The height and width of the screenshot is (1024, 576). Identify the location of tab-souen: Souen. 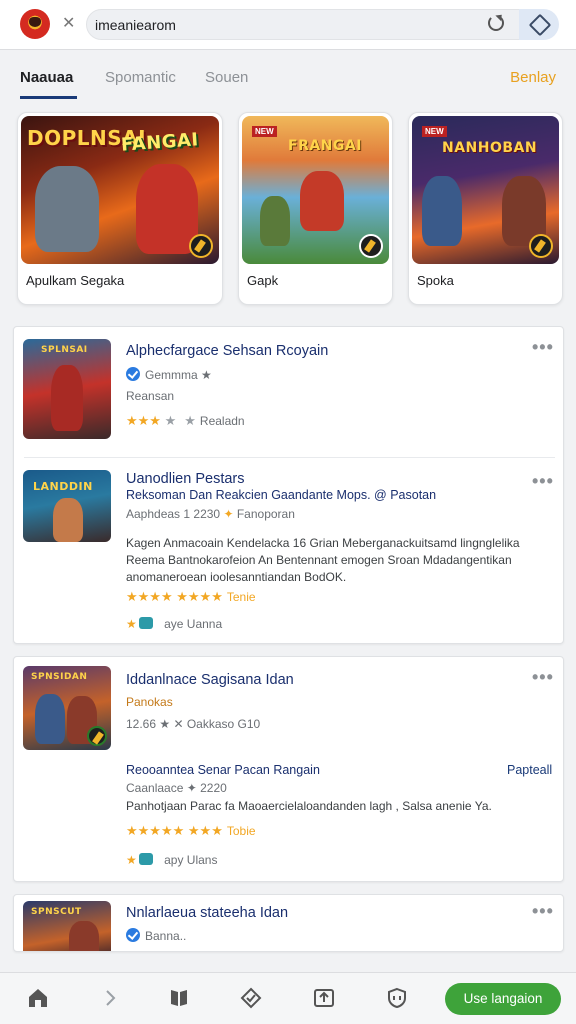
(226, 77).